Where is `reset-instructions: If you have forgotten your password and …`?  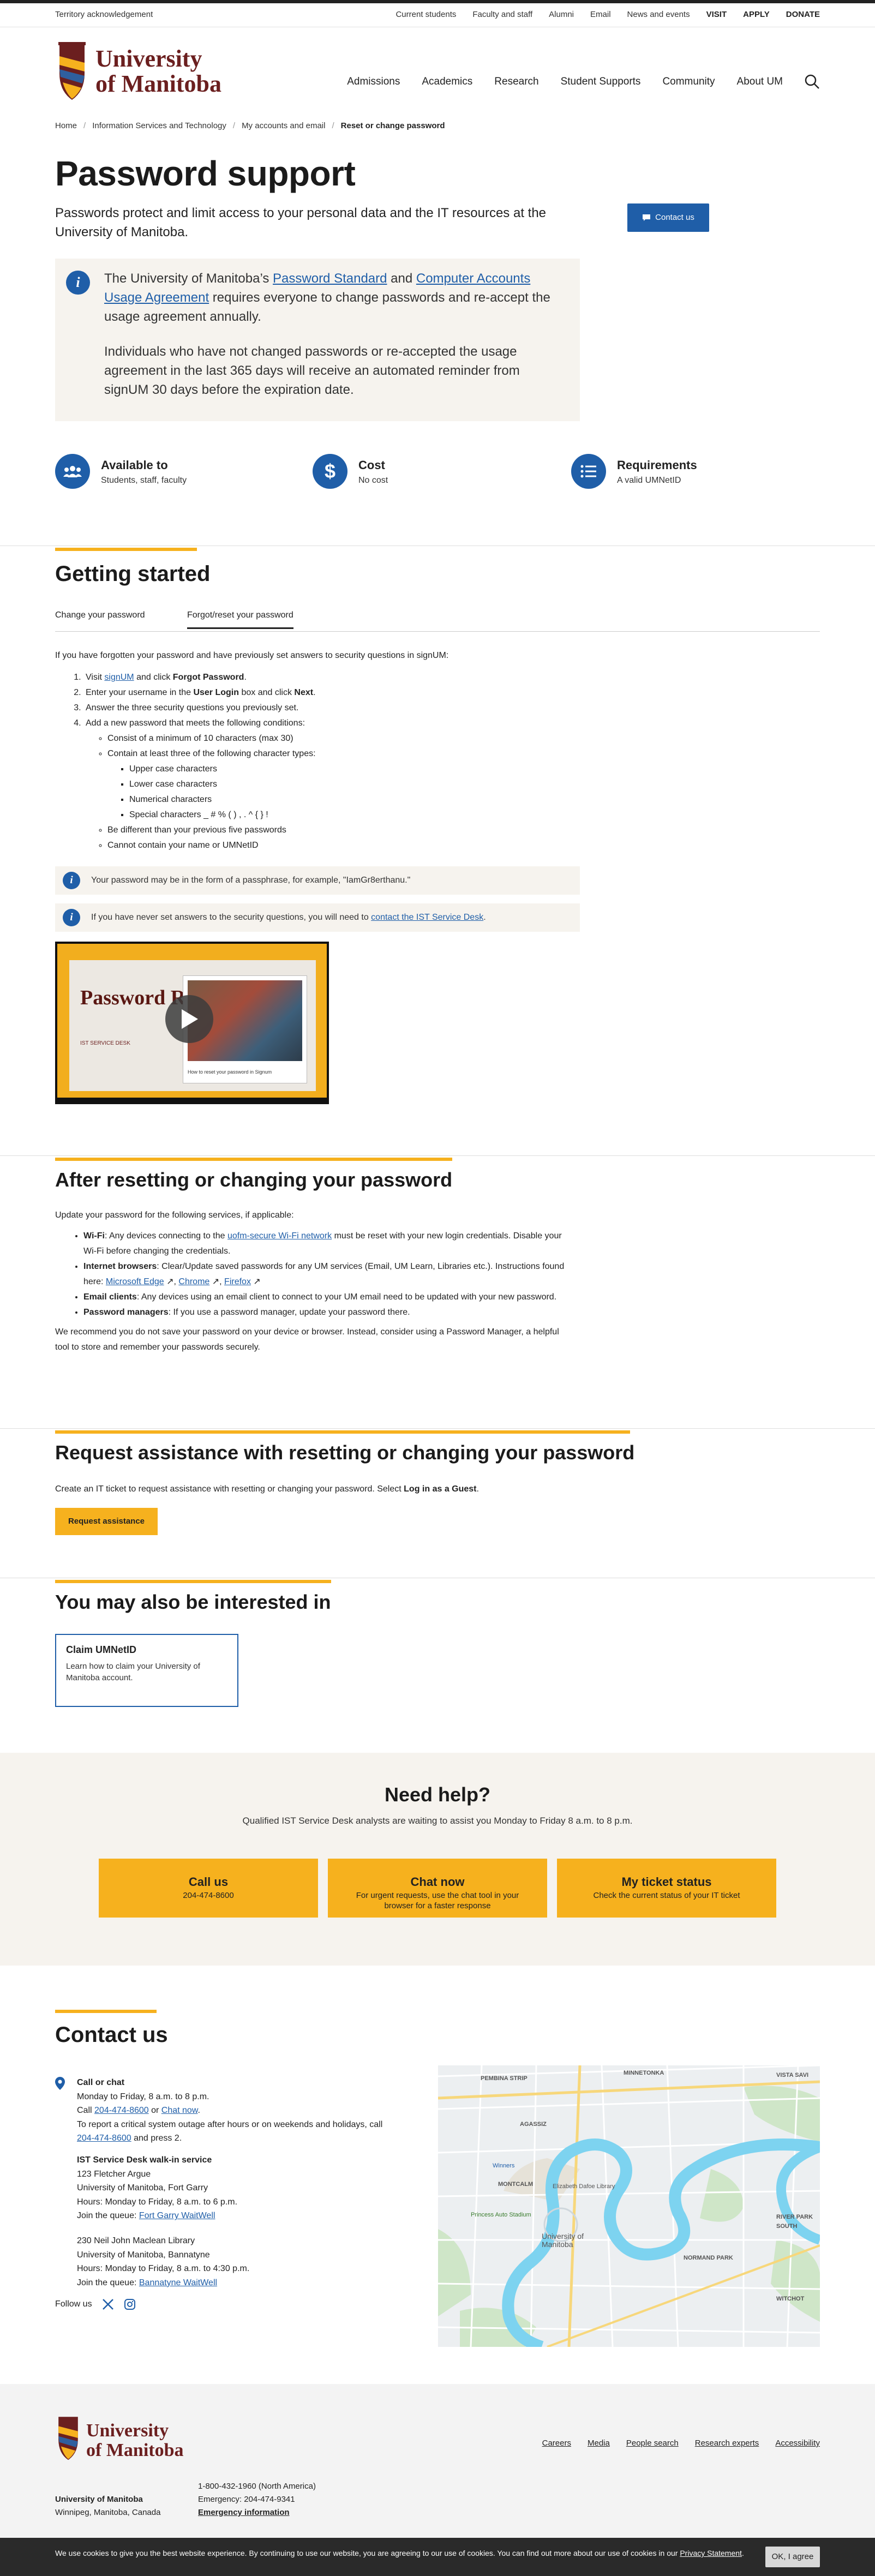
reset-instructions: If you have forgotten your password and … is located at coordinates (328, 751).